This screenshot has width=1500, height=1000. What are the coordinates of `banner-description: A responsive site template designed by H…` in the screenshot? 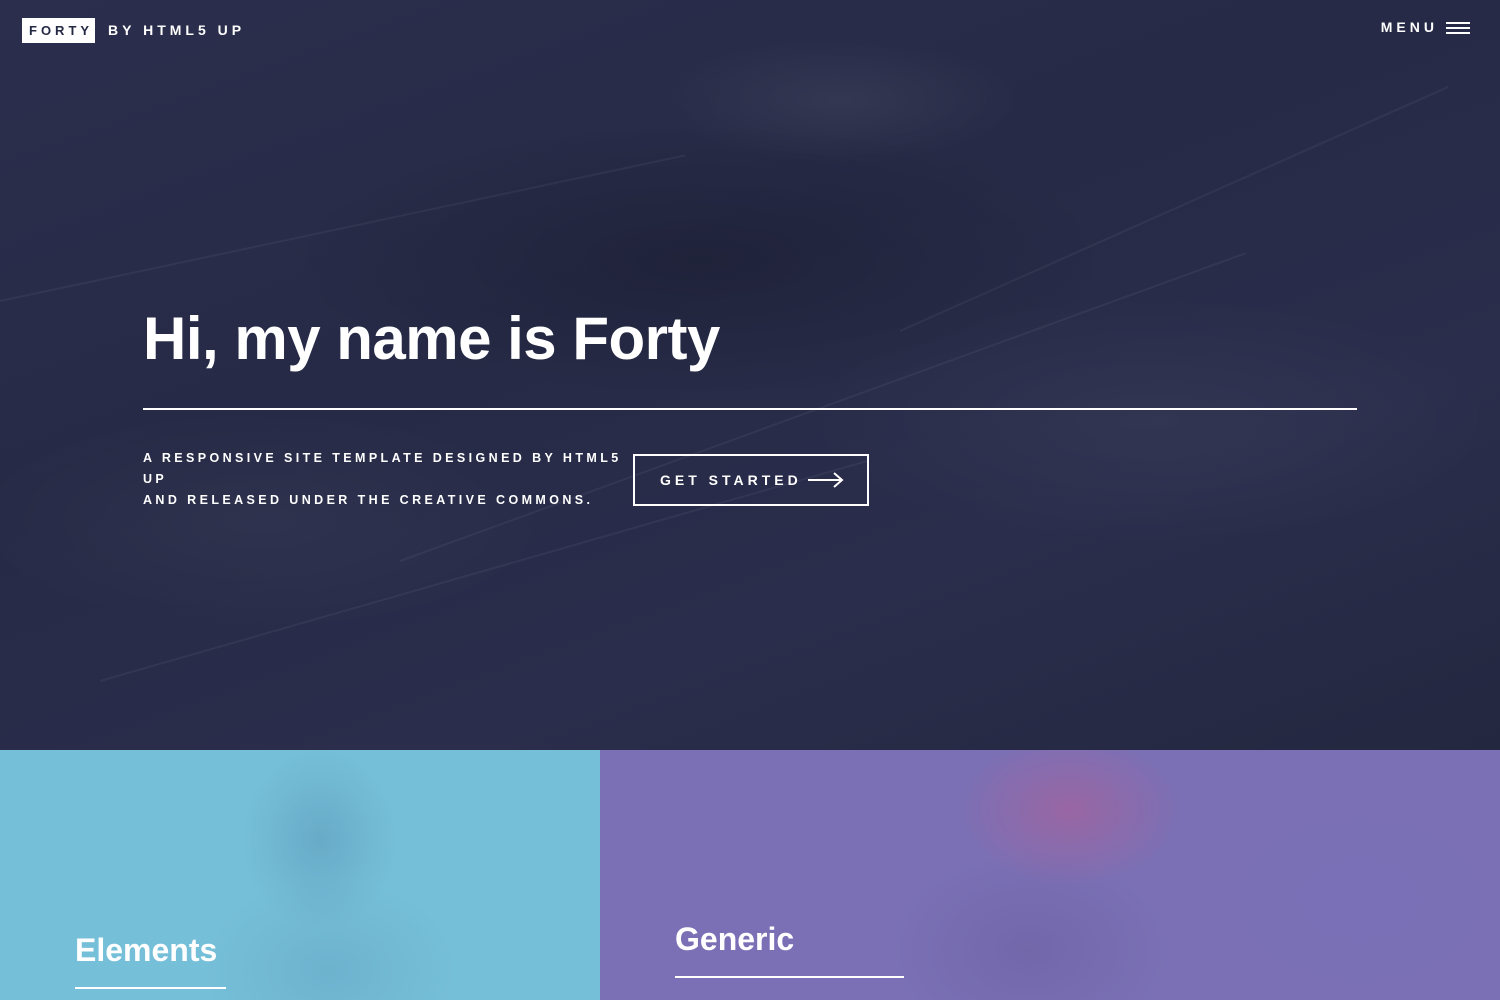 It's located at (388, 479).